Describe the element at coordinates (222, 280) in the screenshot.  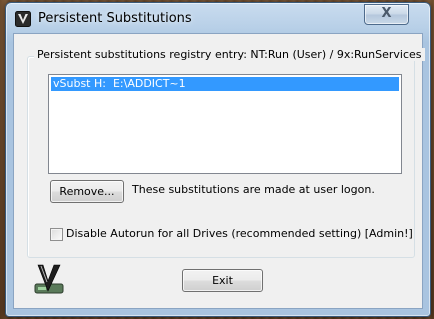
I see `exit-button: Exit` at that location.